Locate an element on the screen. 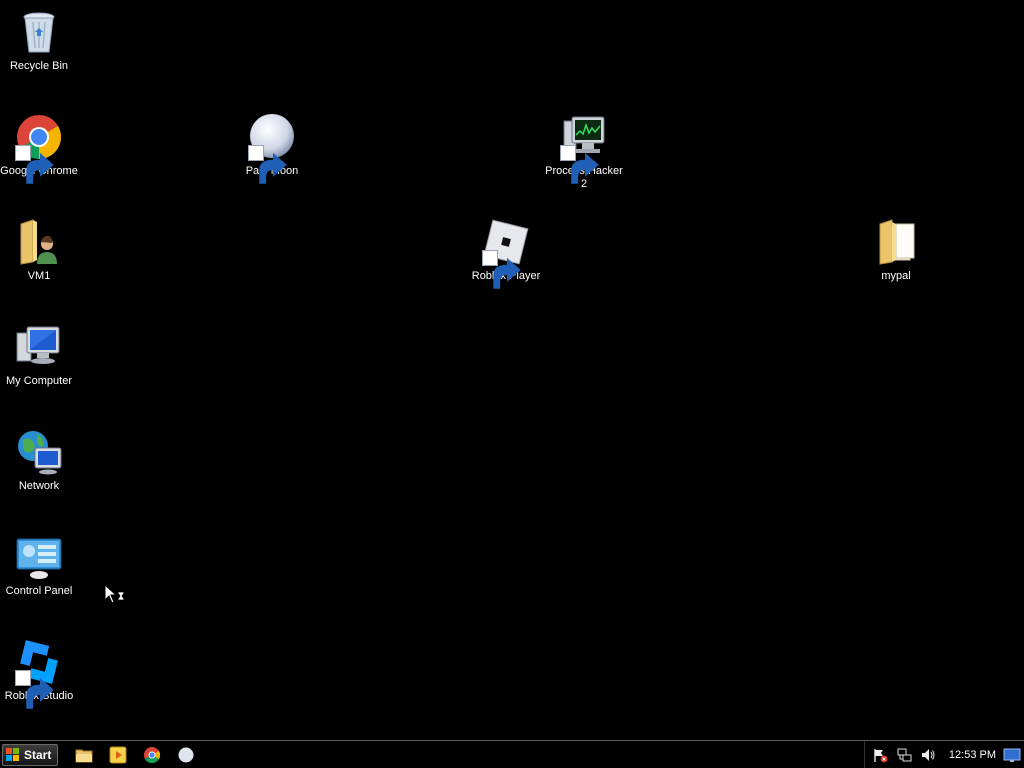 The width and height of the screenshot is (1024, 768). desktop-icon-roblox-studio: Roblox Studio is located at coordinates (39, 673).